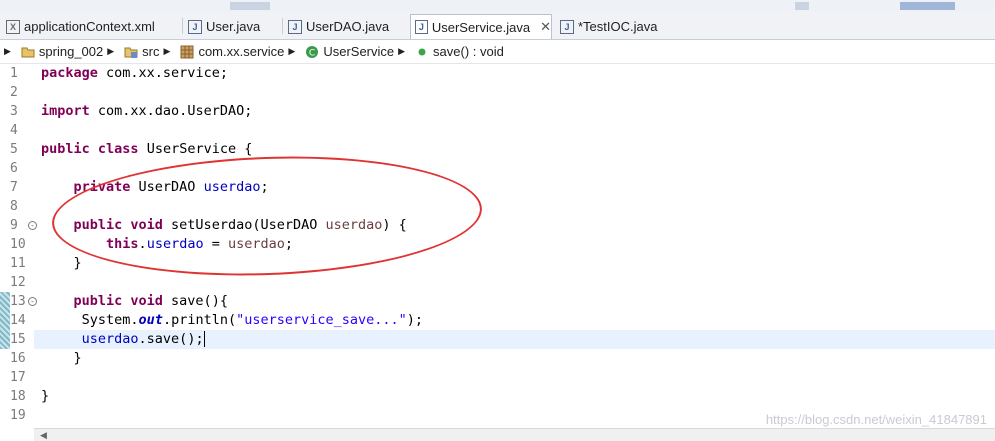 Image resolution: width=995 pixels, height=441 pixels. Describe the element at coordinates (14, 130) in the screenshot. I see `line-number: 4` at that location.